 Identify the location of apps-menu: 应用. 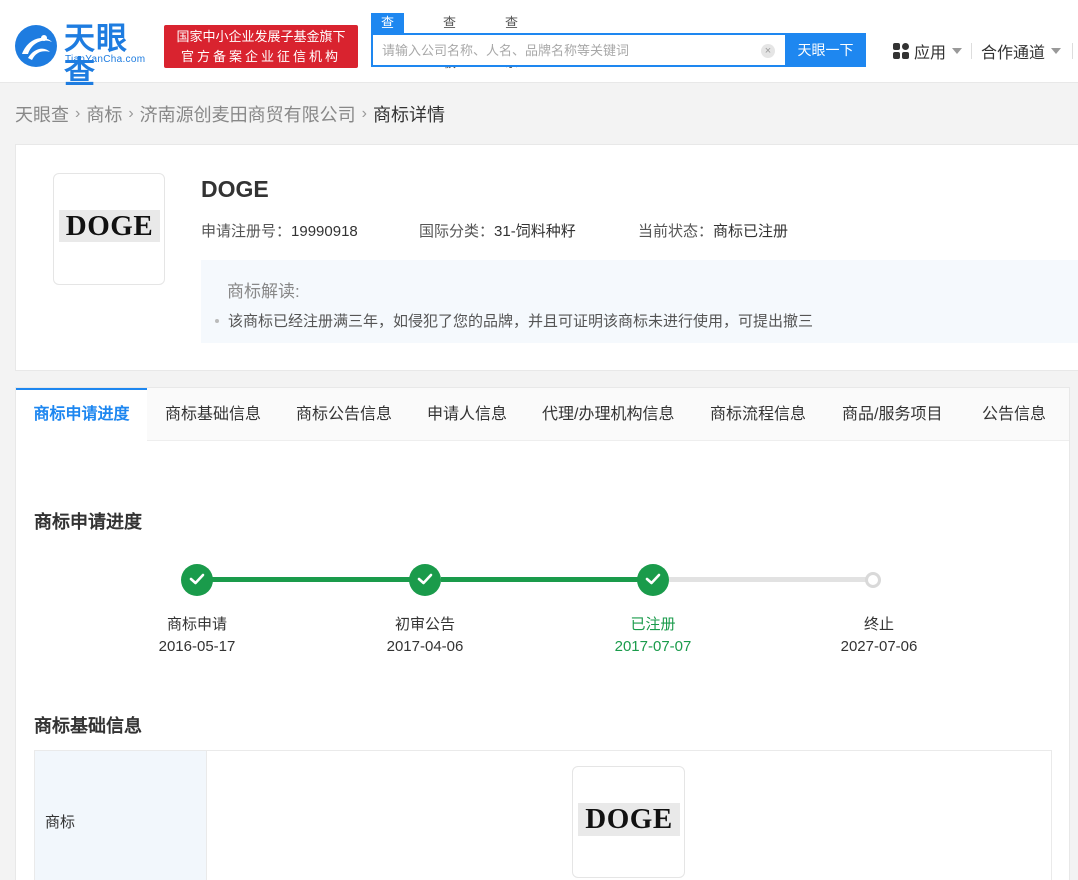
(927, 51).